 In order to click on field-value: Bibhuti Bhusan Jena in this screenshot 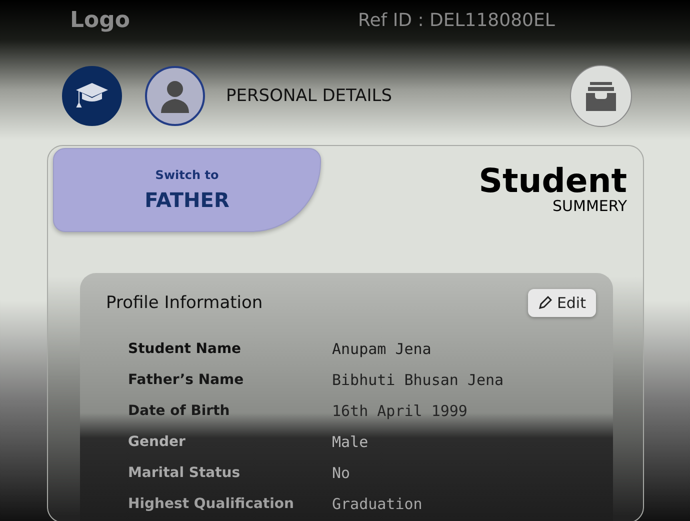, I will do `click(418, 379)`.